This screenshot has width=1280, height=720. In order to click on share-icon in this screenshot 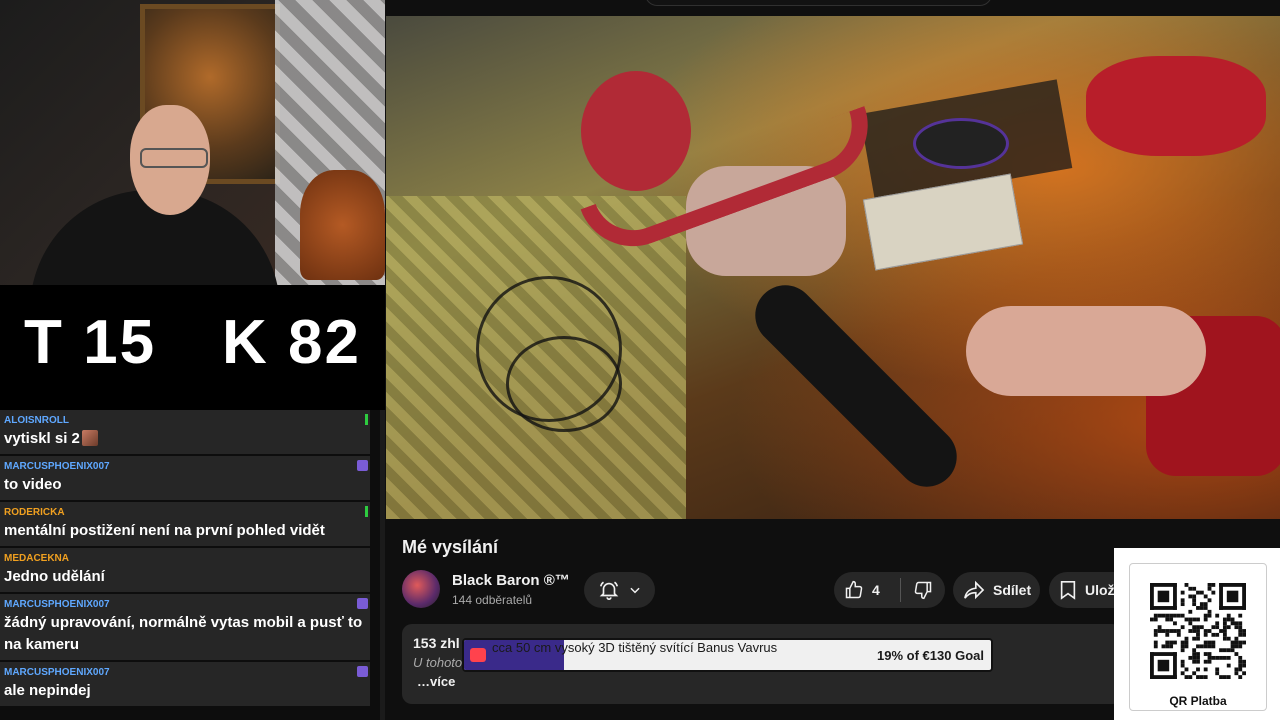, I will do `click(974, 590)`.